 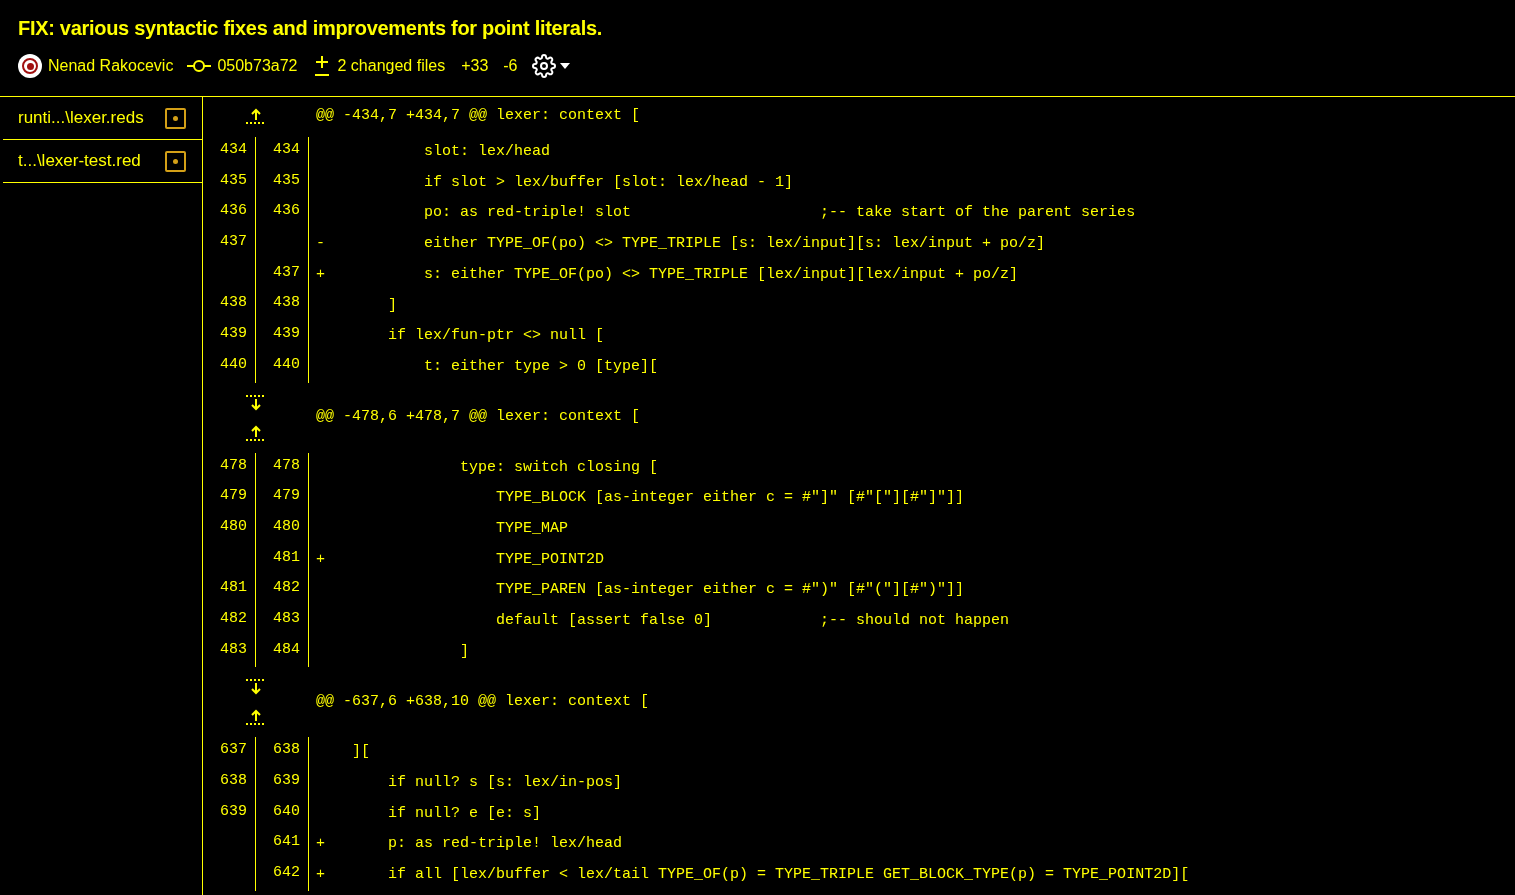 I want to click on settings-button, so click(x=550, y=66).